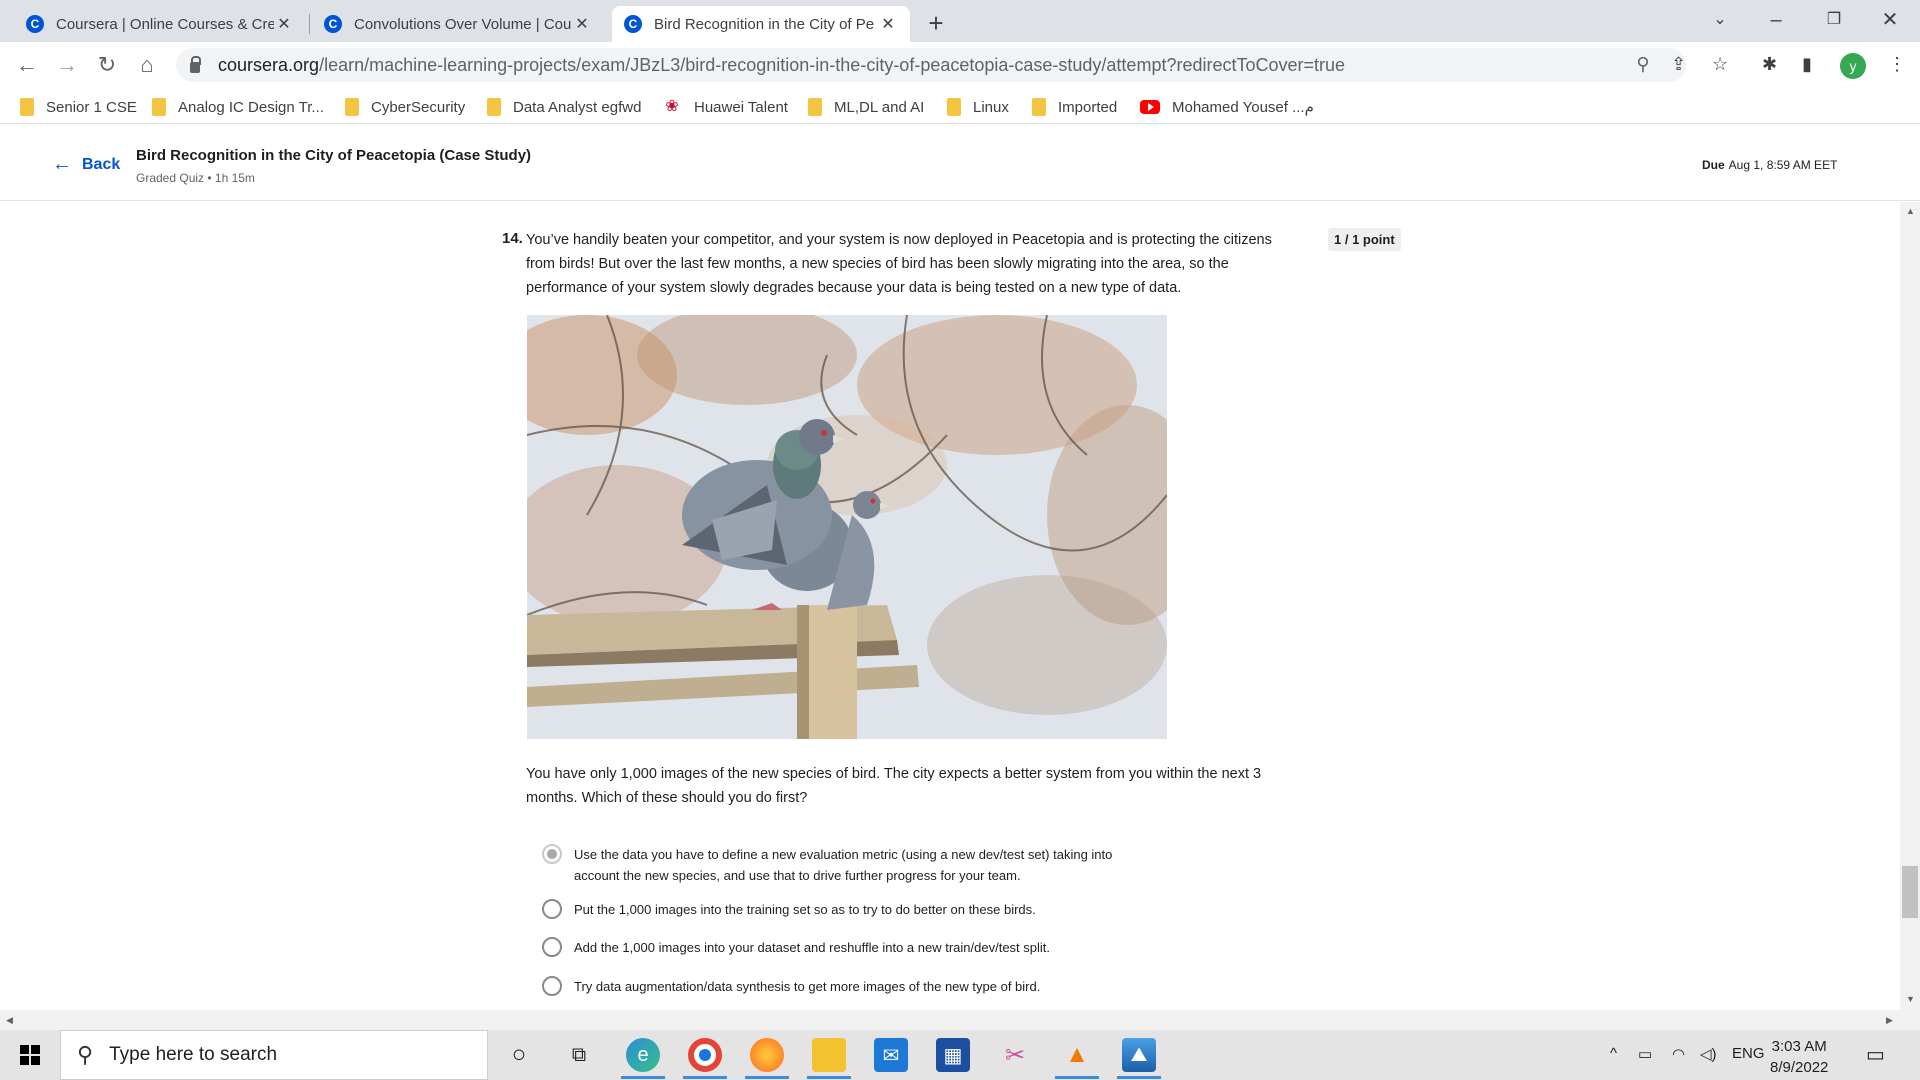  What do you see at coordinates (705, 1055) in the screenshot?
I see `chrome-browser-icon` at bounding box center [705, 1055].